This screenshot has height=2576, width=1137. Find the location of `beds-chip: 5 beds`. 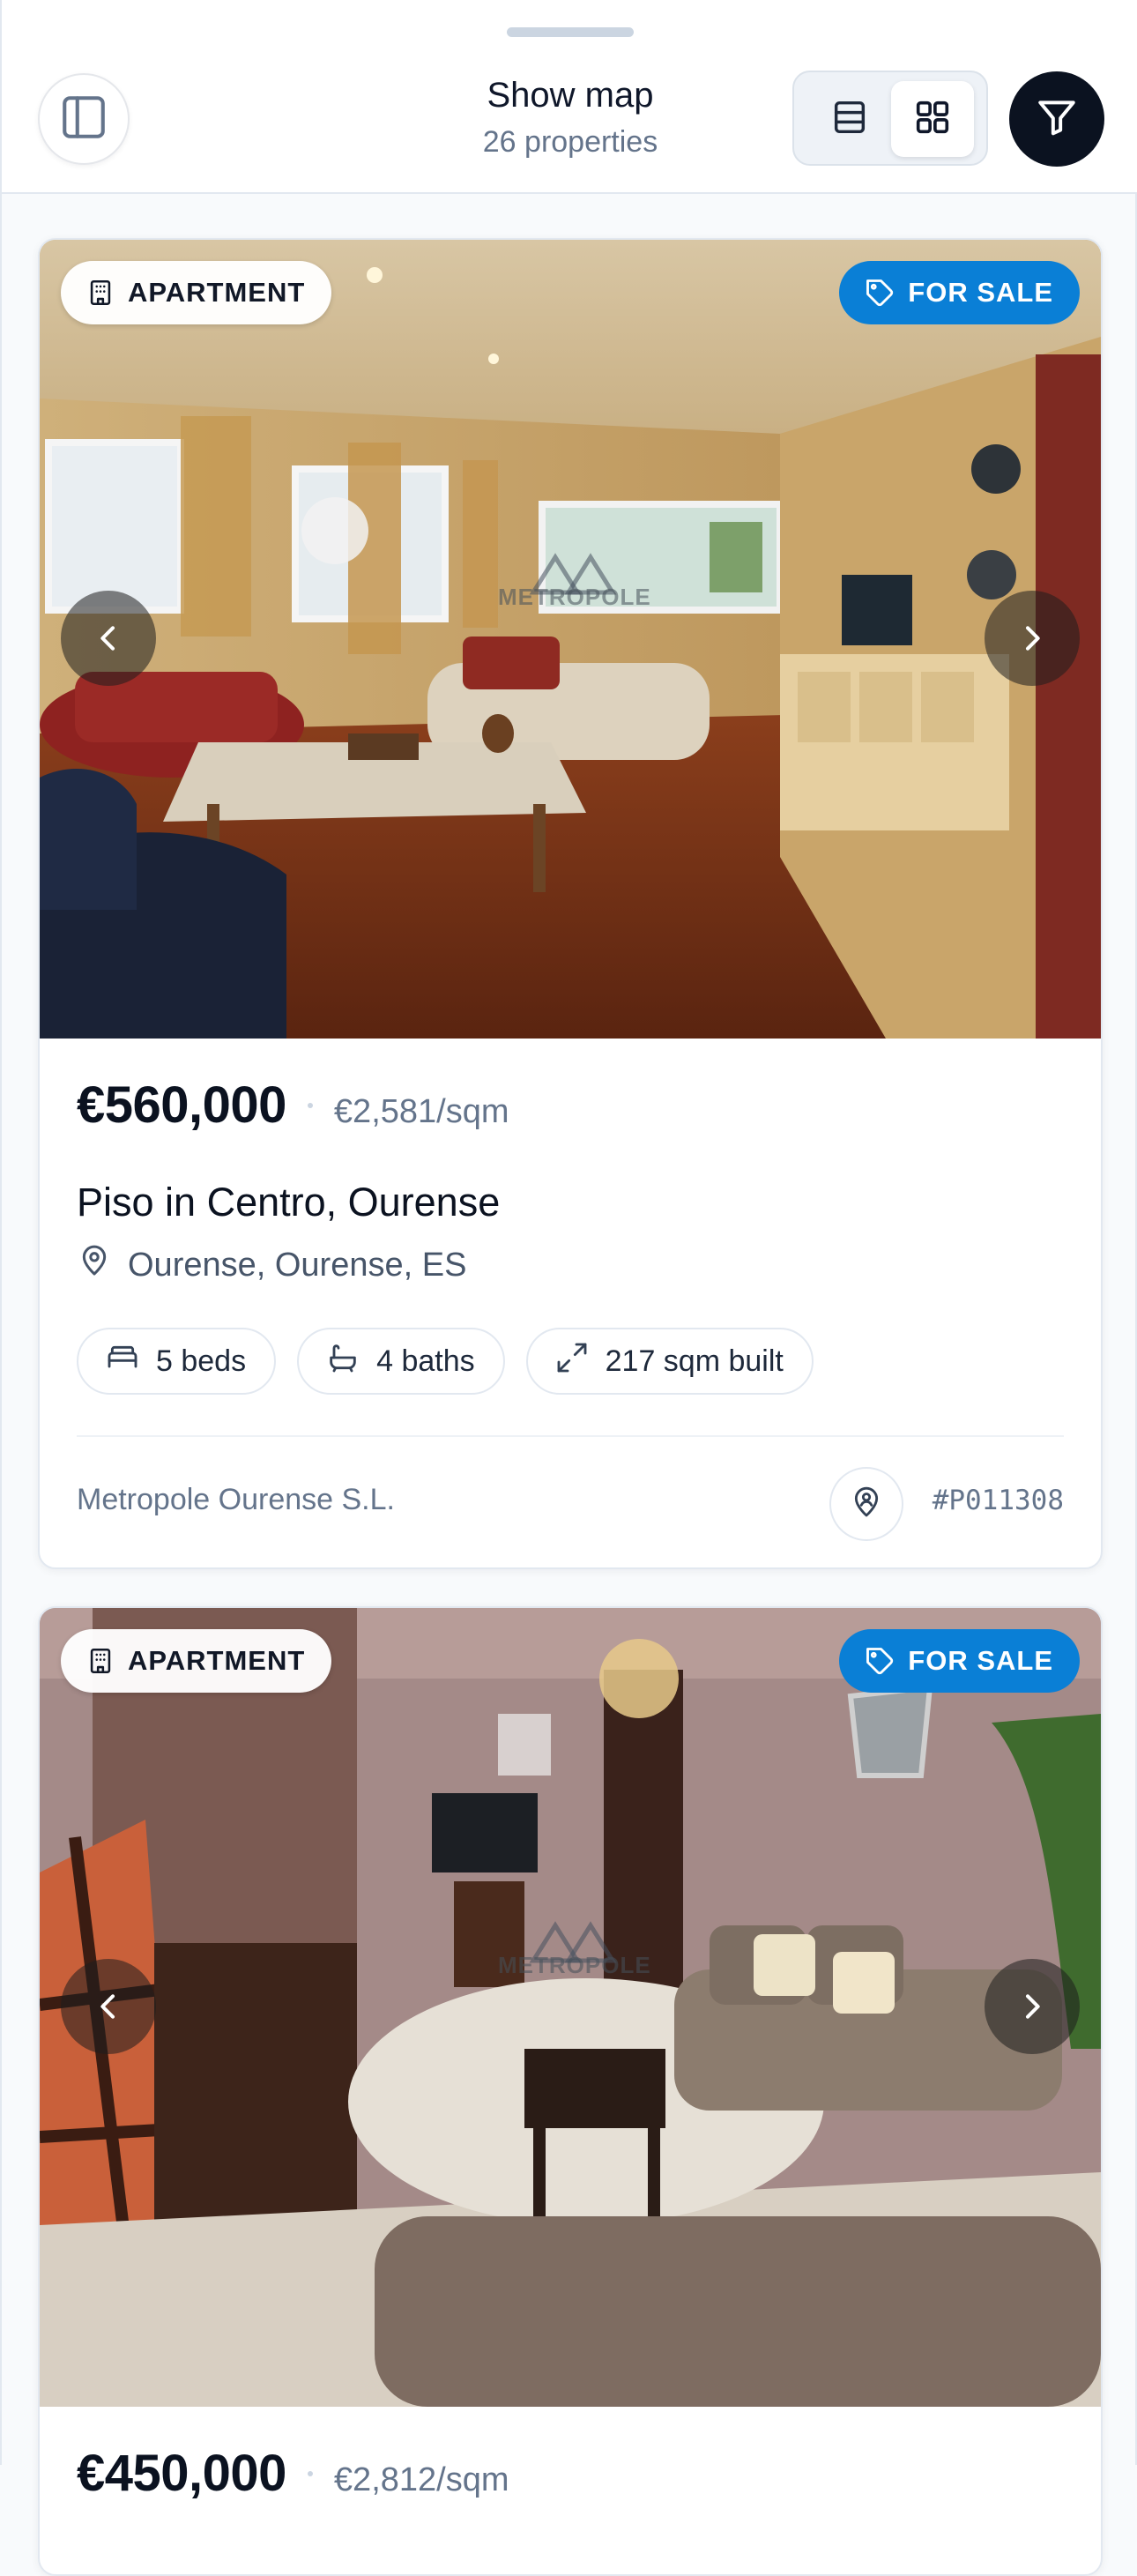

beds-chip: 5 beds is located at coordinates (177, 1361).